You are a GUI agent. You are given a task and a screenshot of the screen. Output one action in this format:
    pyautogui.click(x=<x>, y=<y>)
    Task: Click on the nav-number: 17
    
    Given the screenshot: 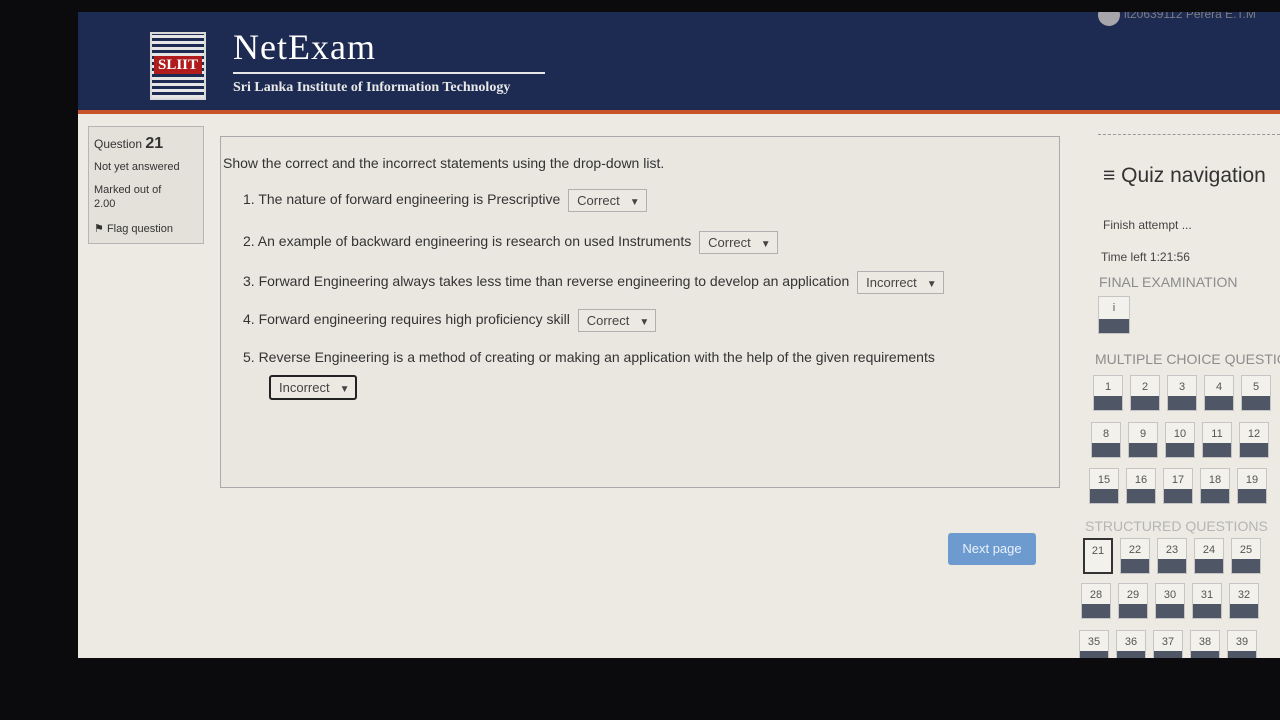 What is the action you would take?
    pyautogui.click(x=1178, y=480)
    